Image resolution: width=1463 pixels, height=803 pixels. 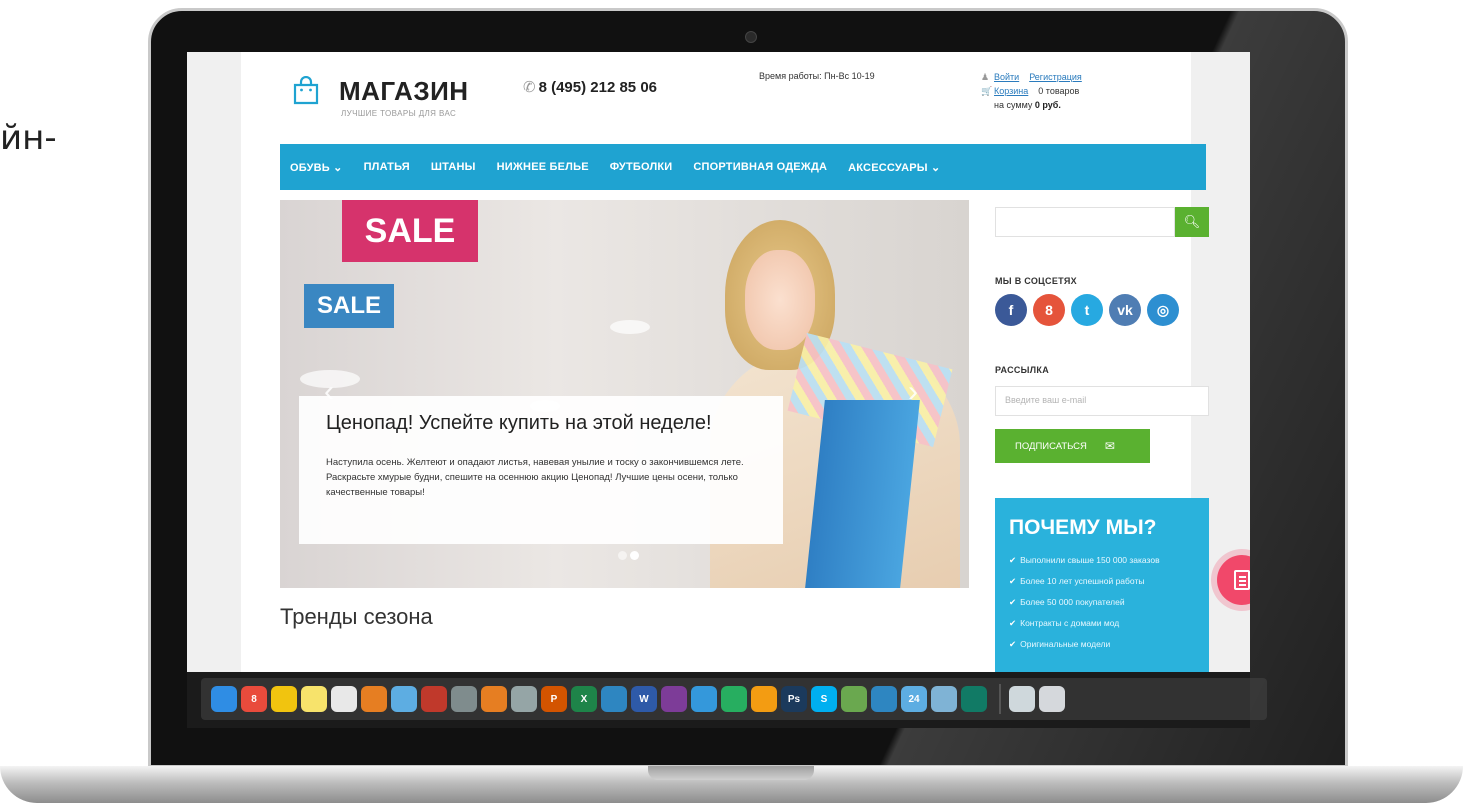 What do you see at coordinates (1022, 699) in the screenshot?
I see `downloads-stack-icon` at bounding box center [1022, 699].